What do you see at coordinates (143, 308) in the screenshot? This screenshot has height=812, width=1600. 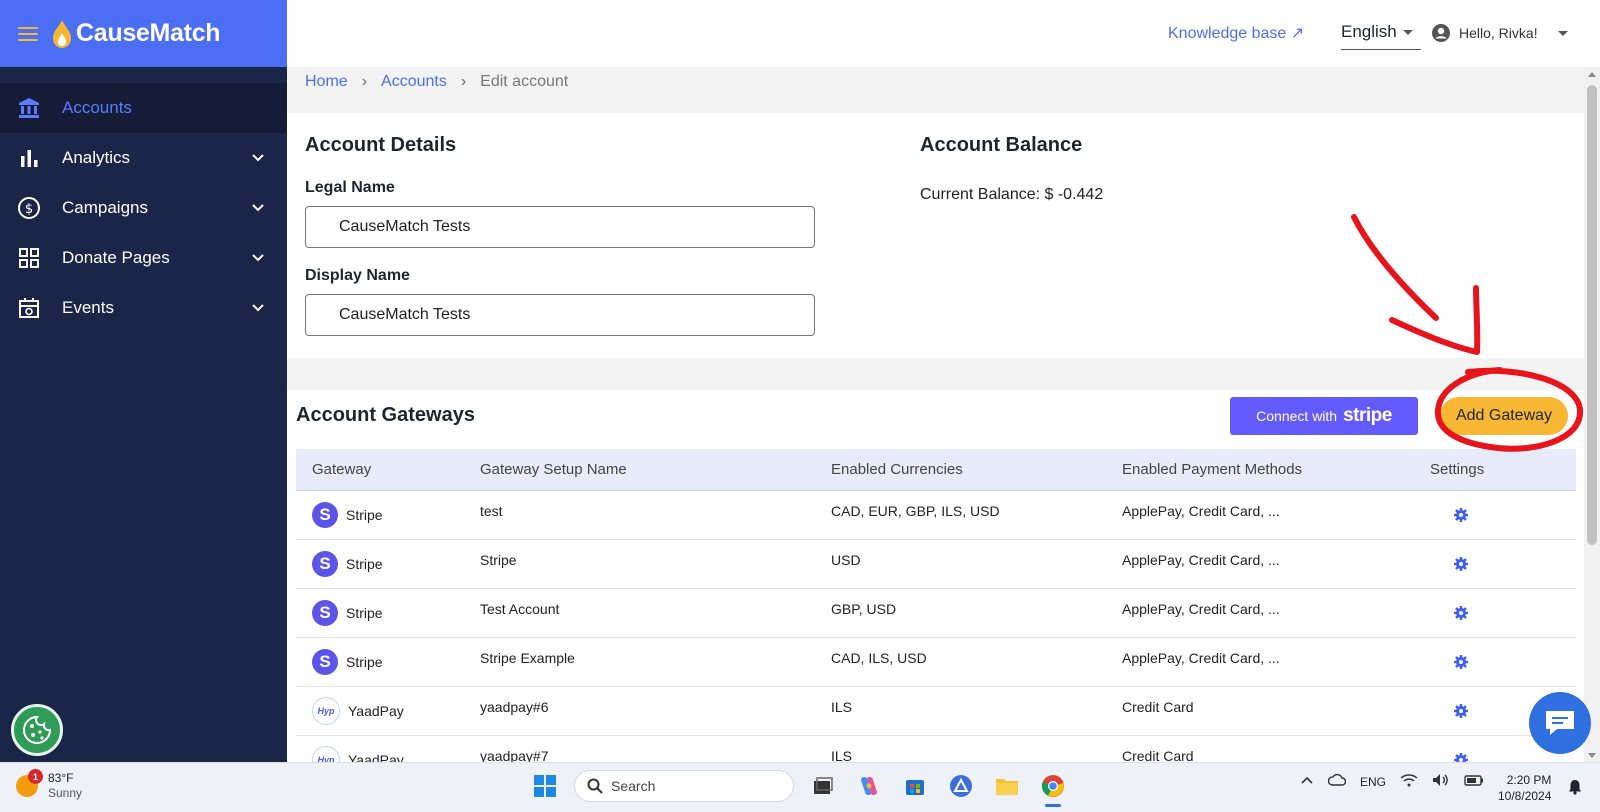 I see `sidebar-item-events: Events` at bounding box center [143, 308].